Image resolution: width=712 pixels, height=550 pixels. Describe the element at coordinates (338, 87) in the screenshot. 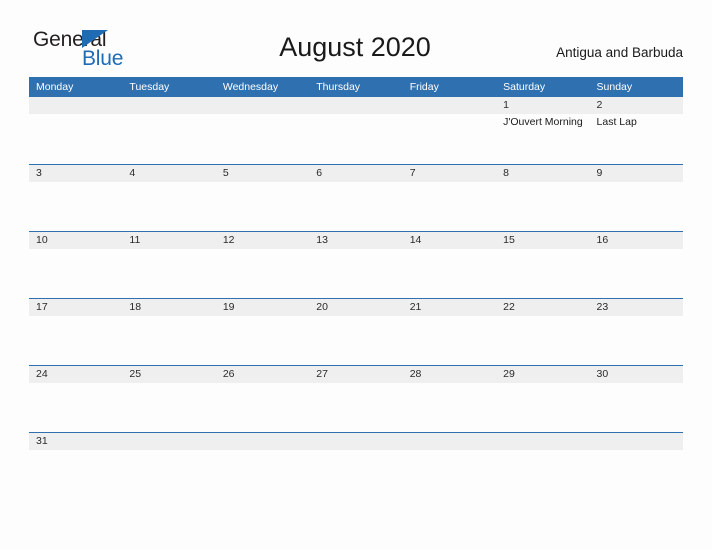

I see `day-of-week-header-thursday: Thursday` at that location.